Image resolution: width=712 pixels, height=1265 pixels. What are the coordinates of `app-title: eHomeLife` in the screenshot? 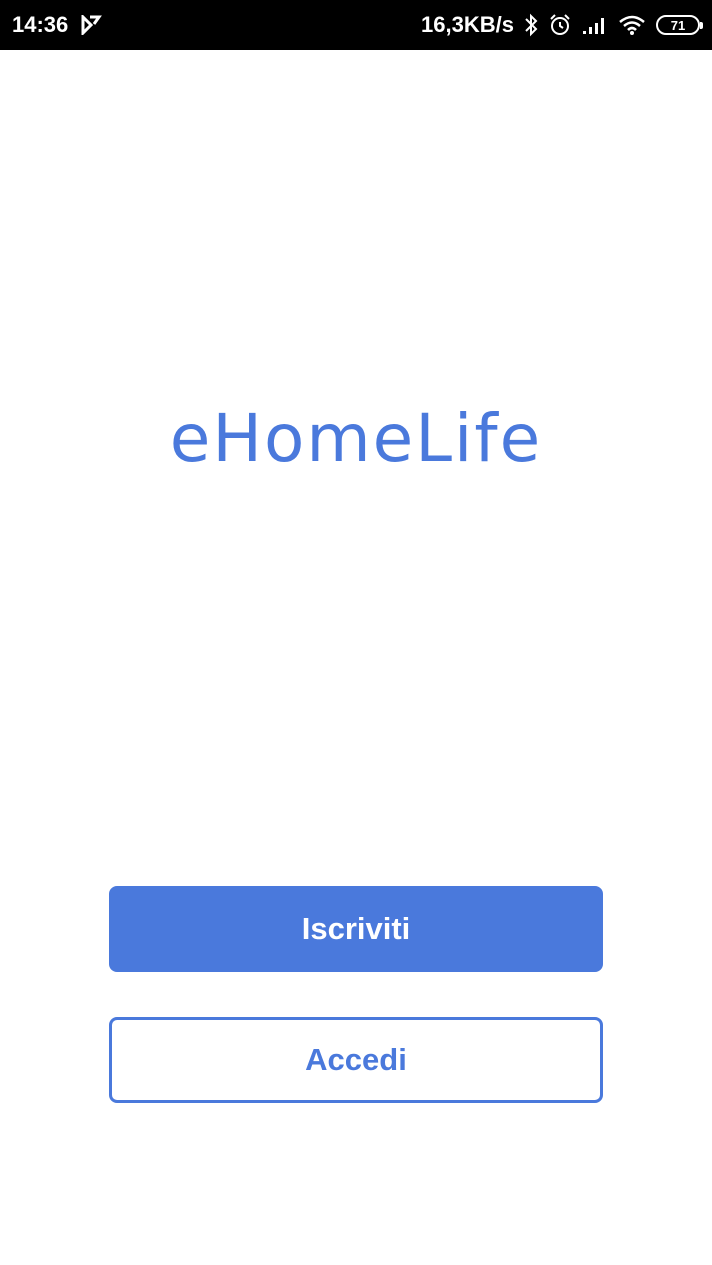 It's located at (356, 438).